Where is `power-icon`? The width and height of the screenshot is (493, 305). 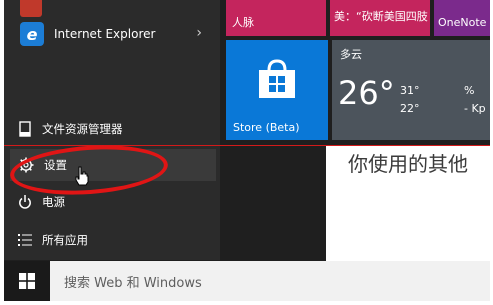
power-icon is located at coordinates (25, 202).